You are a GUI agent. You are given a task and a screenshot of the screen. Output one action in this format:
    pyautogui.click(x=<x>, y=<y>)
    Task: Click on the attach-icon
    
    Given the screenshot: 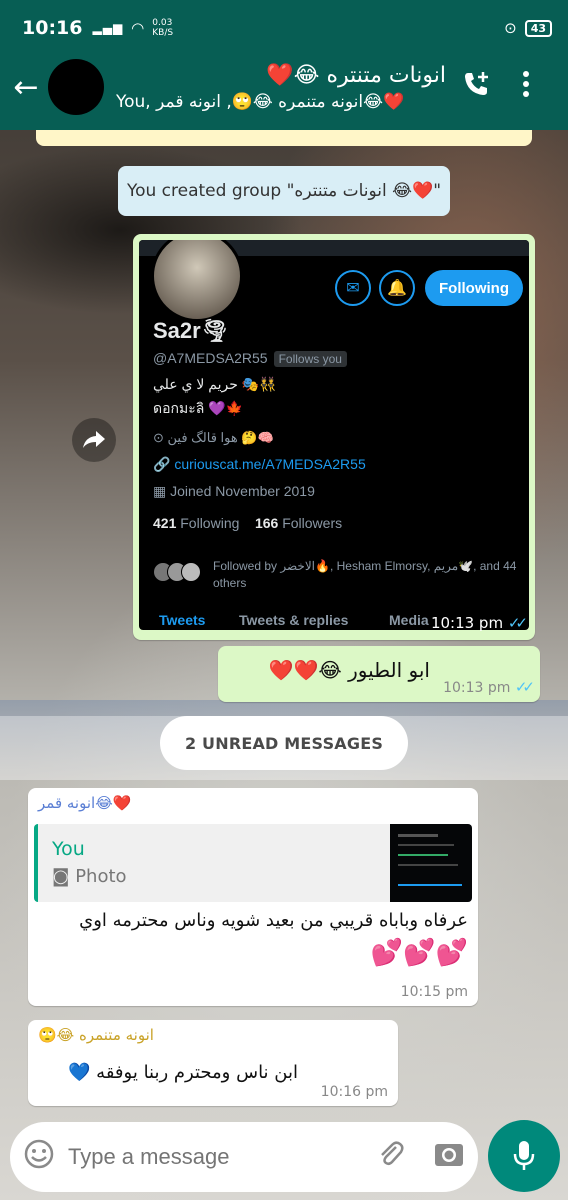 What is the action you would take?
    pyautogui.click(x=391, y=1157)
    